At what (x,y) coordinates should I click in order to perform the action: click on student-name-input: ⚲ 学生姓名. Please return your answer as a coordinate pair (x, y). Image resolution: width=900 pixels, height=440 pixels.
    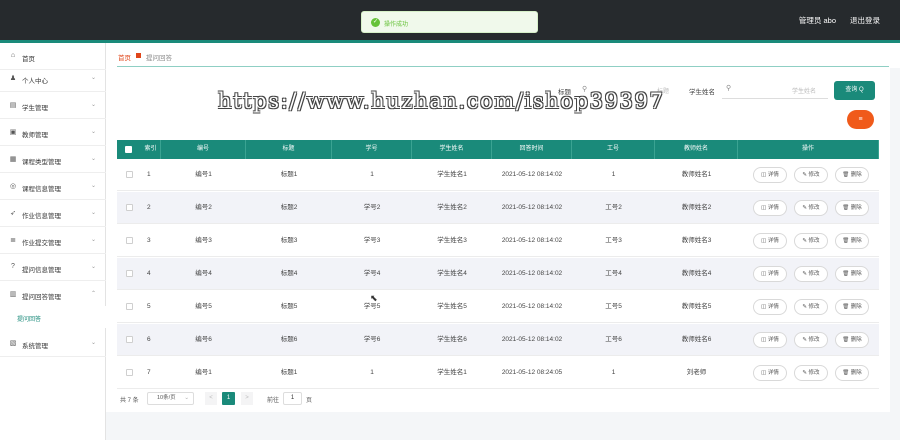
    Looking at the image, I should click on (775, 90).